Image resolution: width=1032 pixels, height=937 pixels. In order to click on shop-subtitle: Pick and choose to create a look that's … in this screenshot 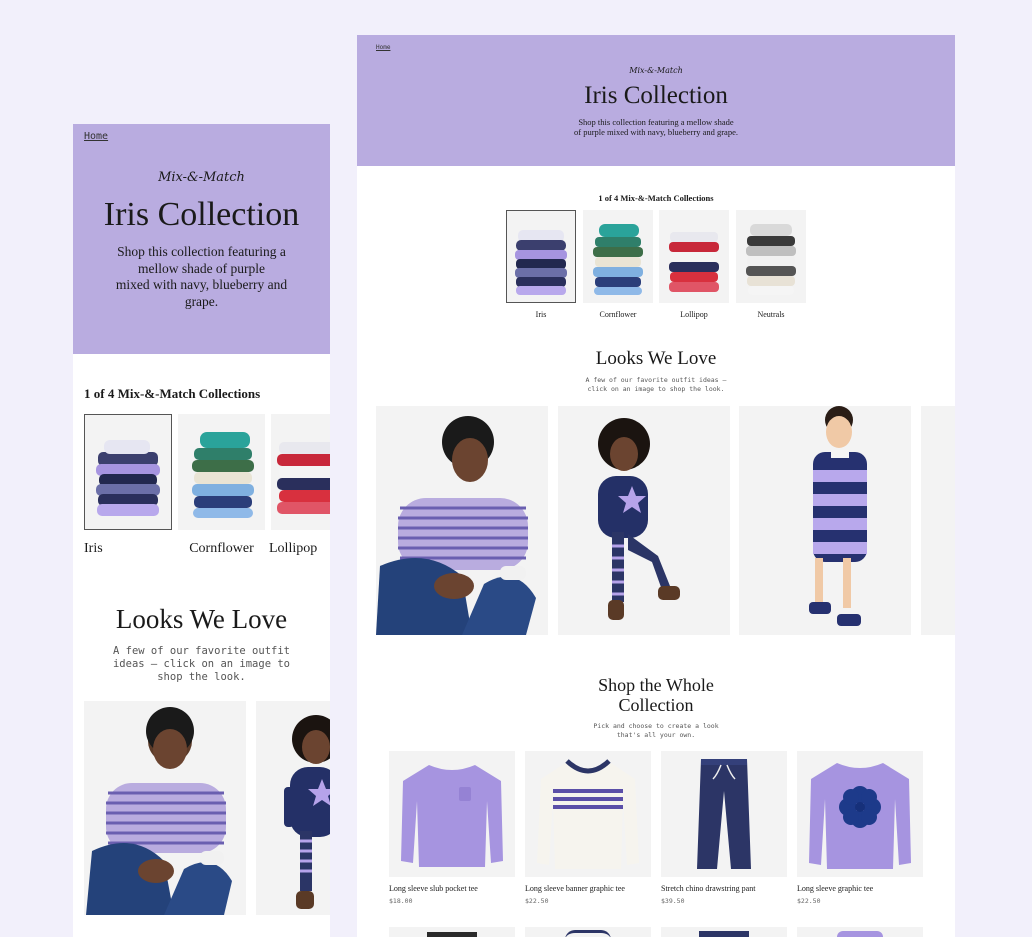, I will do `click(656, 730)`.